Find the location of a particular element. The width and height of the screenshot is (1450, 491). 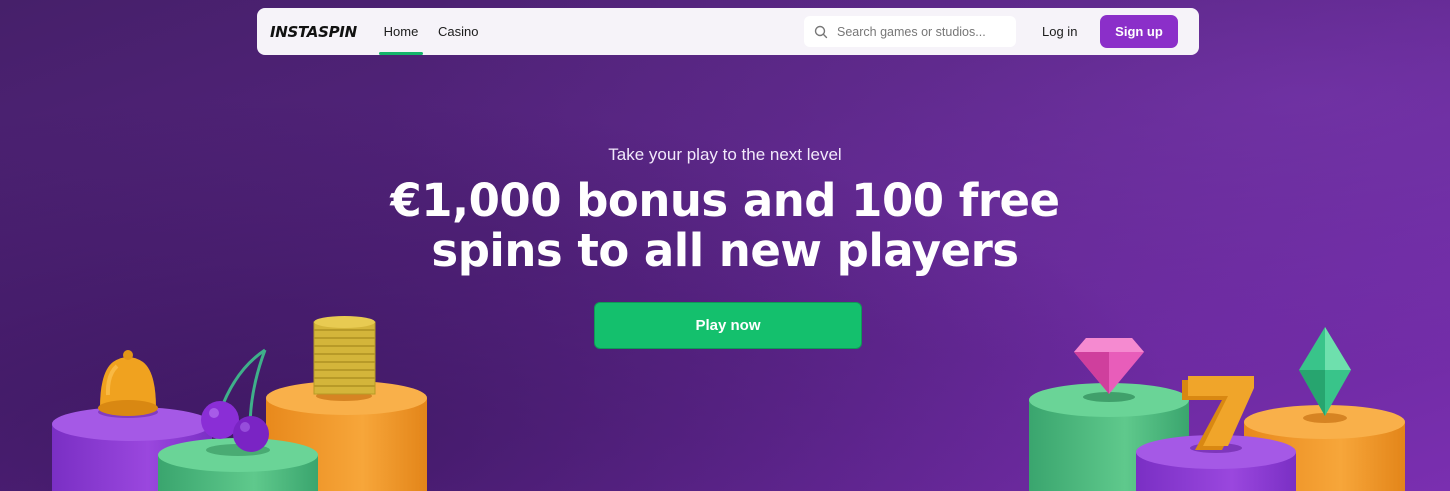

bell-icon is located at coordinates (128, 384).